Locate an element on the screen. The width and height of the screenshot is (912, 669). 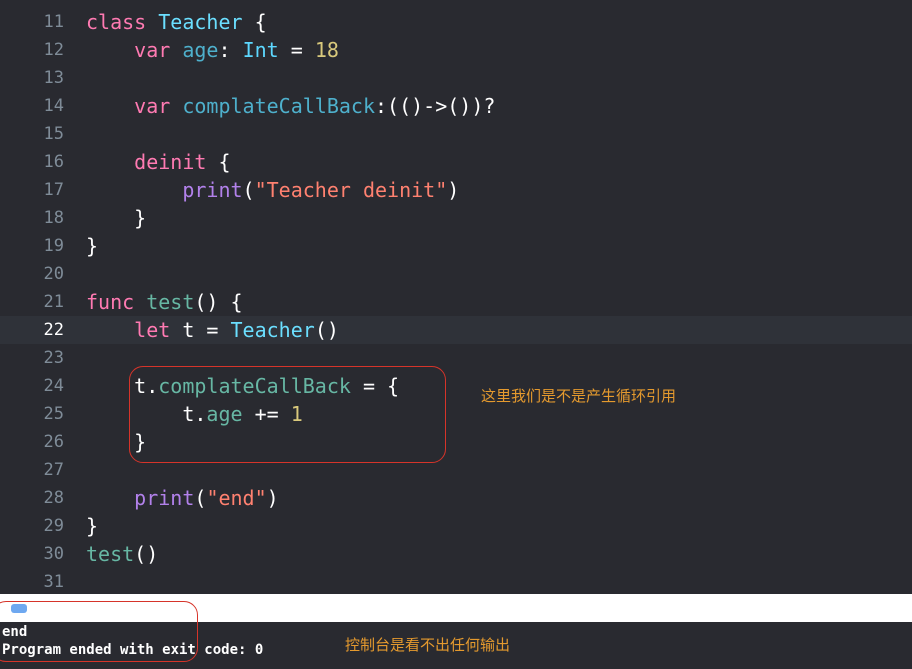
code-token: deinit is located at coordinates (170, 162).